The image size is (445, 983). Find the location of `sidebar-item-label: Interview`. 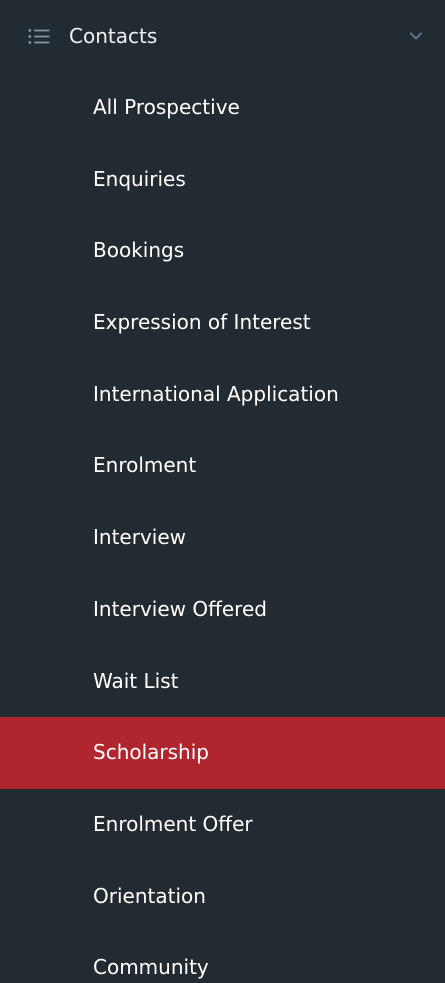

sidebar-item-label: Interview is located at coordinates (139, 537).